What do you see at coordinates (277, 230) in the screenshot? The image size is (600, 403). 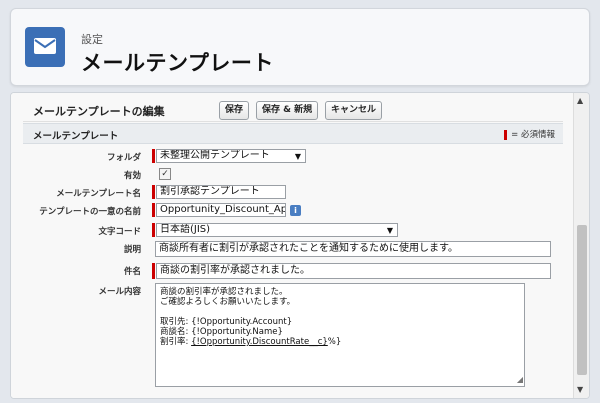 I see `encoding-select: 日本語(JIS) ▼` at bounding box center [277, 230].